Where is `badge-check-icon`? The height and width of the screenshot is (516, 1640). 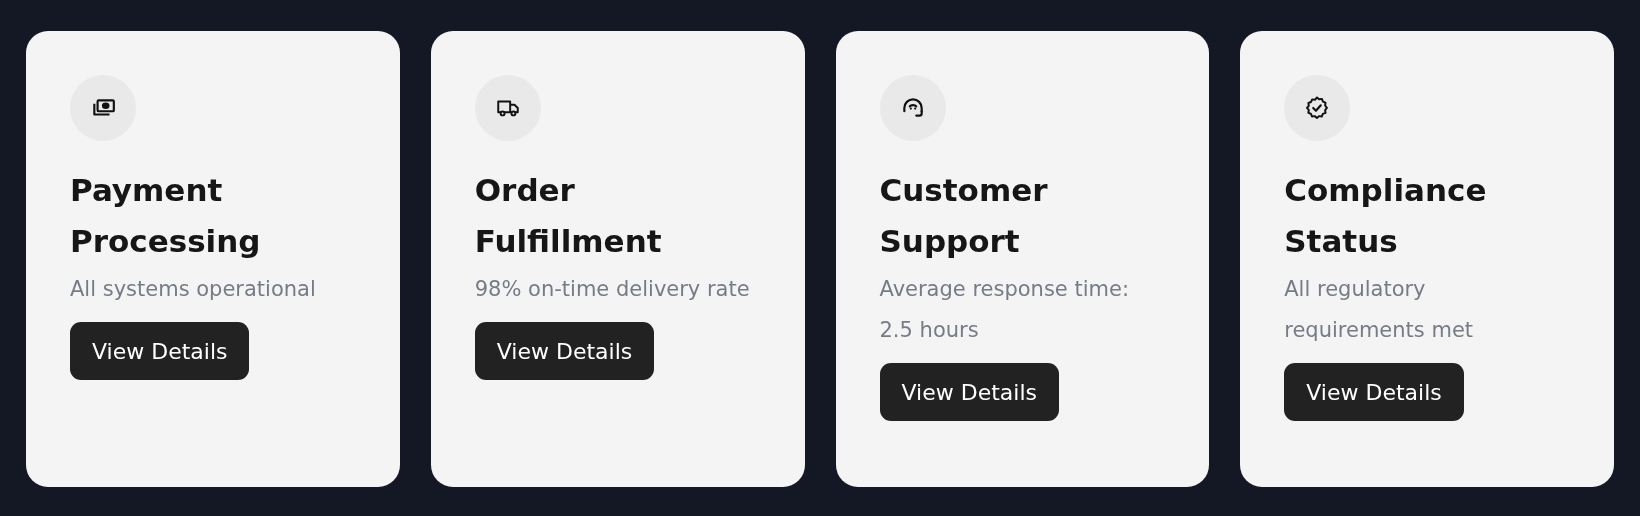 badge-check-icon is located at coordinates (1317, 108).